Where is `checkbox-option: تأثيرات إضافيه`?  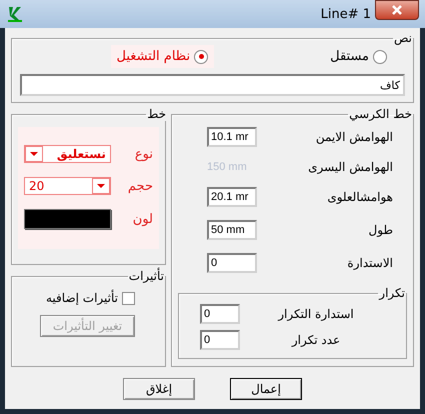 checkbox-option: تأثيرات إضافيه is located at coordinates (88, 298).